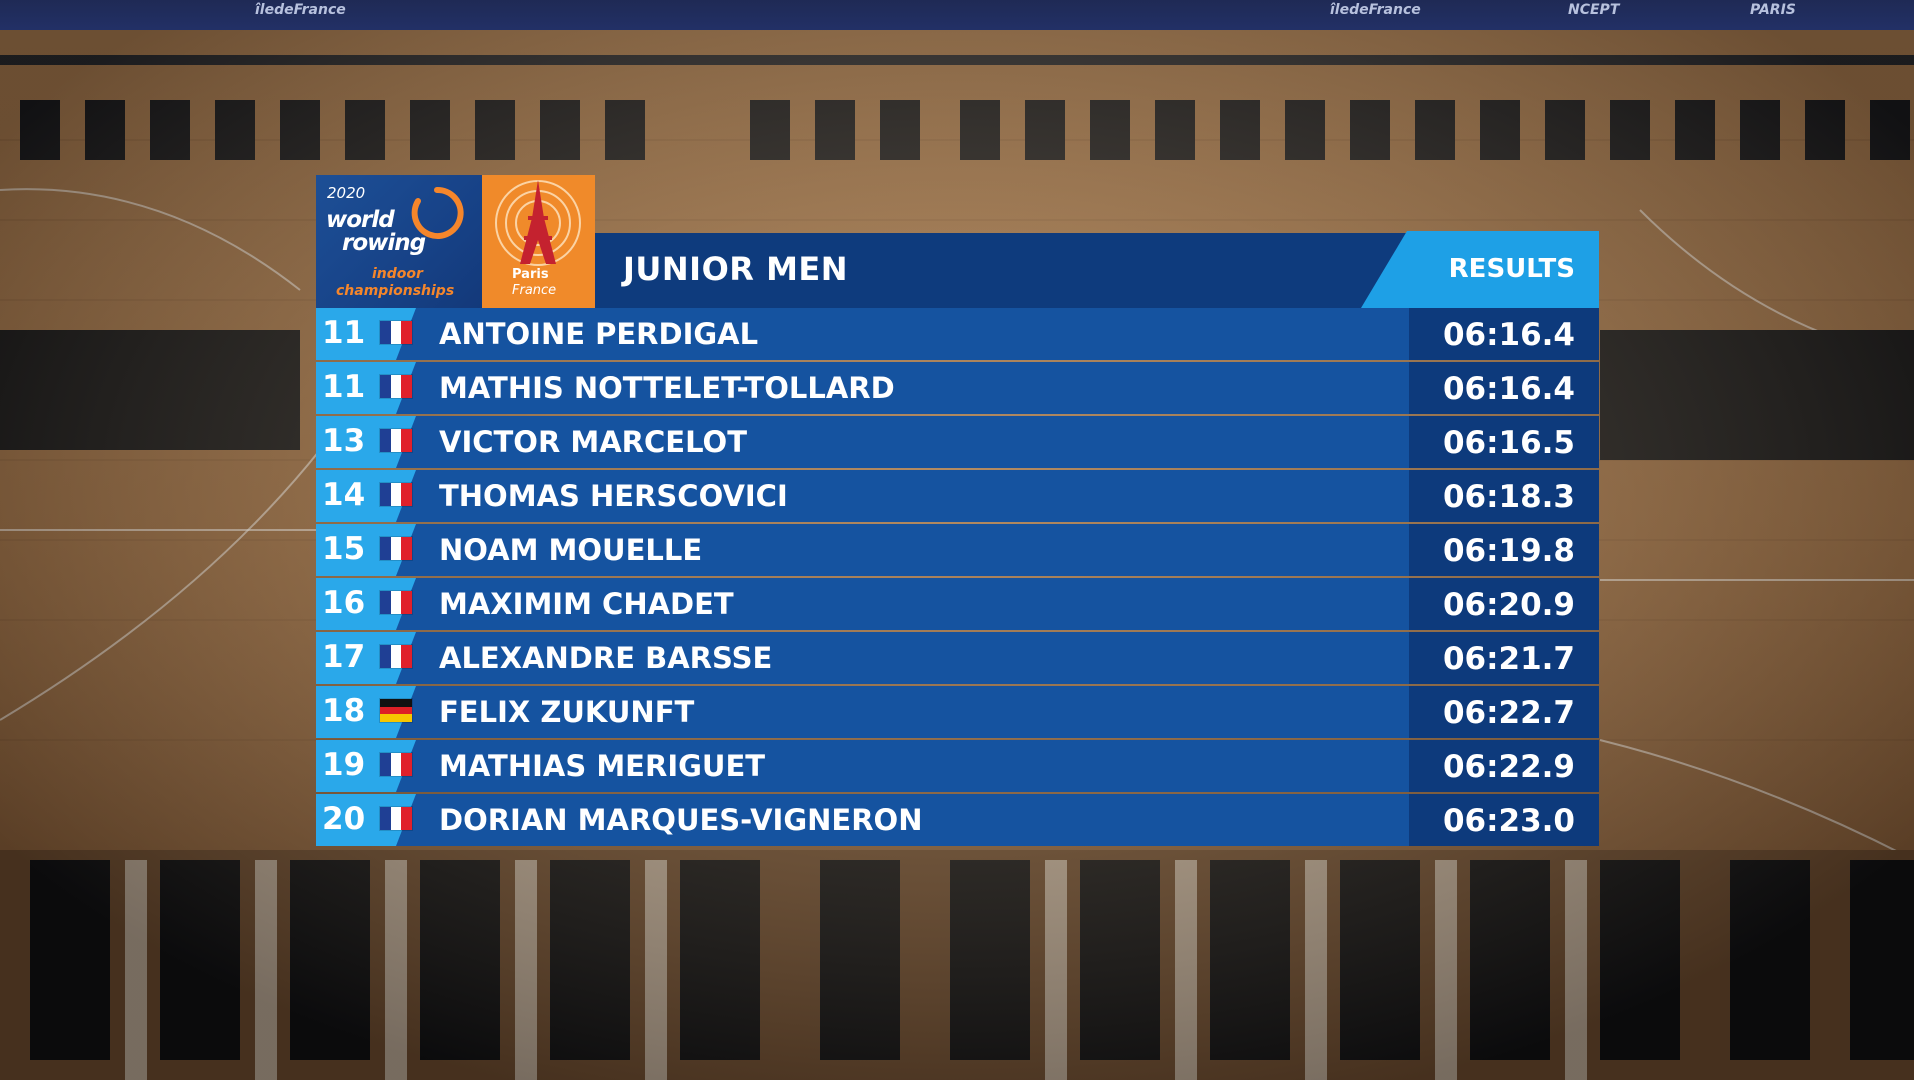  I want to click on germany-flag-icon, so click(396, 710).